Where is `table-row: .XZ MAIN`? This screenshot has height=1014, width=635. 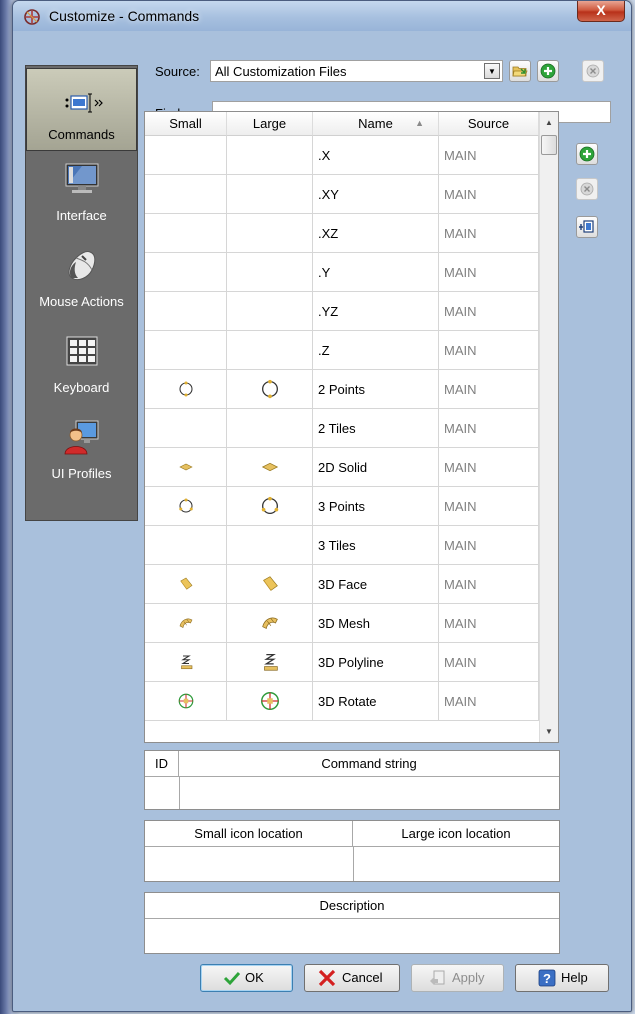 table-row: .XZ MAIN is located at coordinates (342, 233).